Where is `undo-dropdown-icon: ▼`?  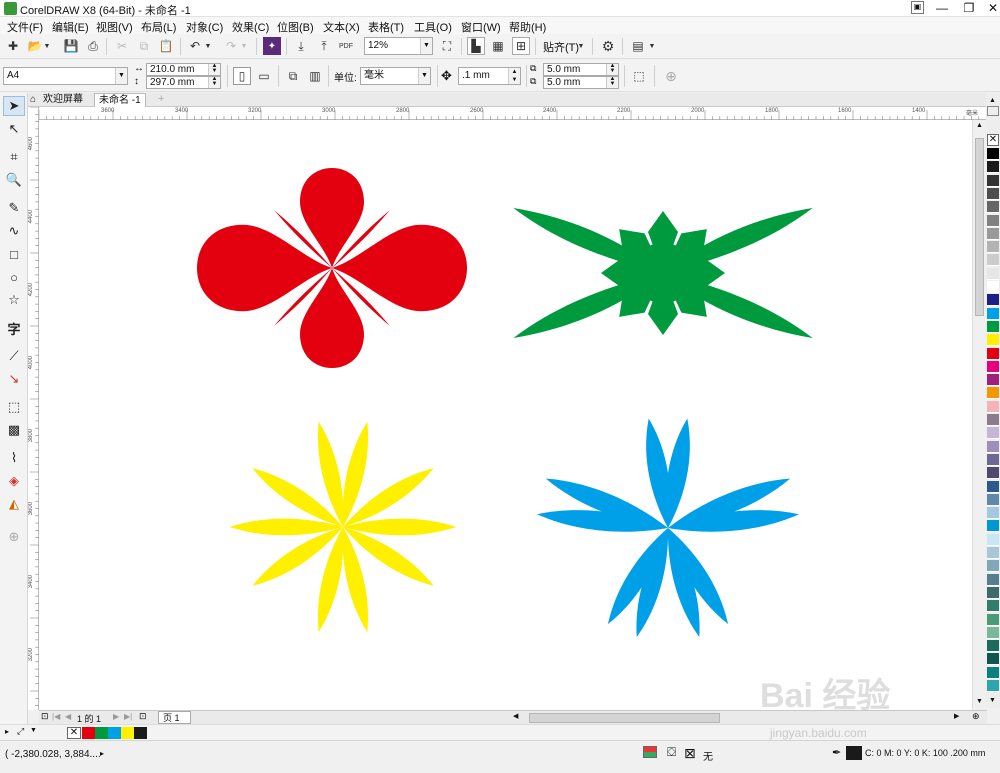
undo-dropdown-icon: ▼ is located at coordinates (208, 46).